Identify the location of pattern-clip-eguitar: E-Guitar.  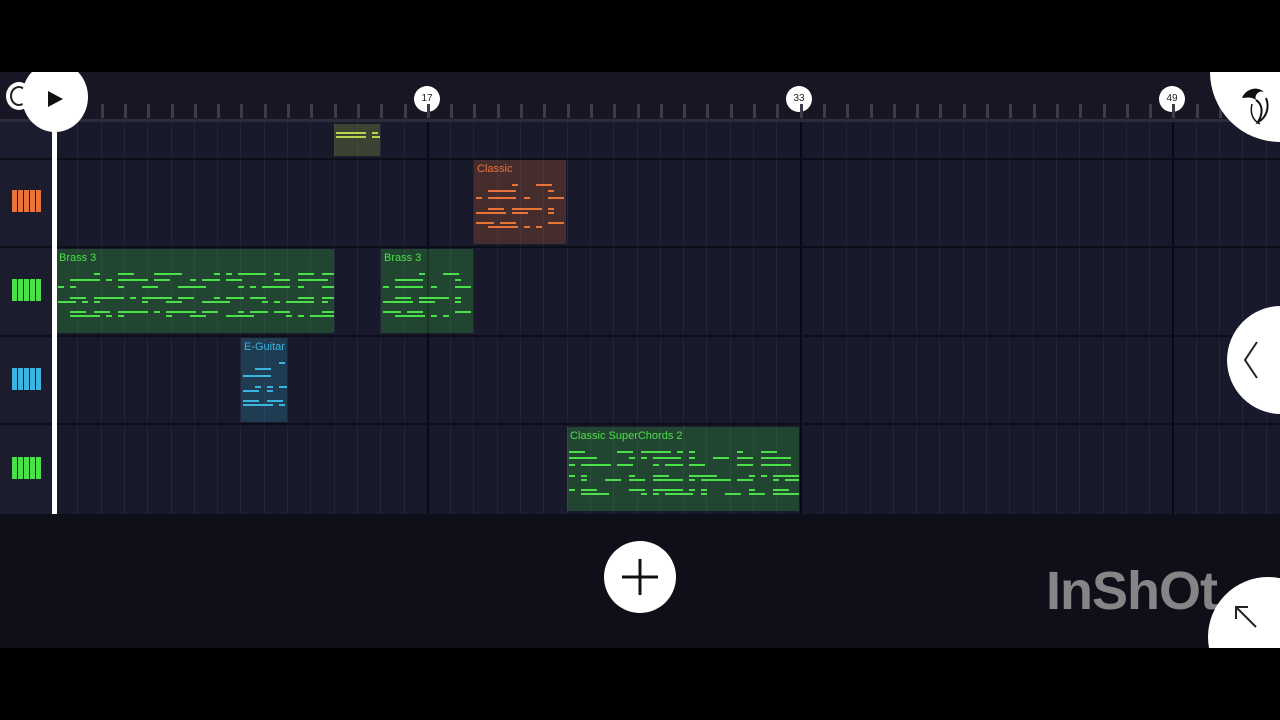
(264, 380).